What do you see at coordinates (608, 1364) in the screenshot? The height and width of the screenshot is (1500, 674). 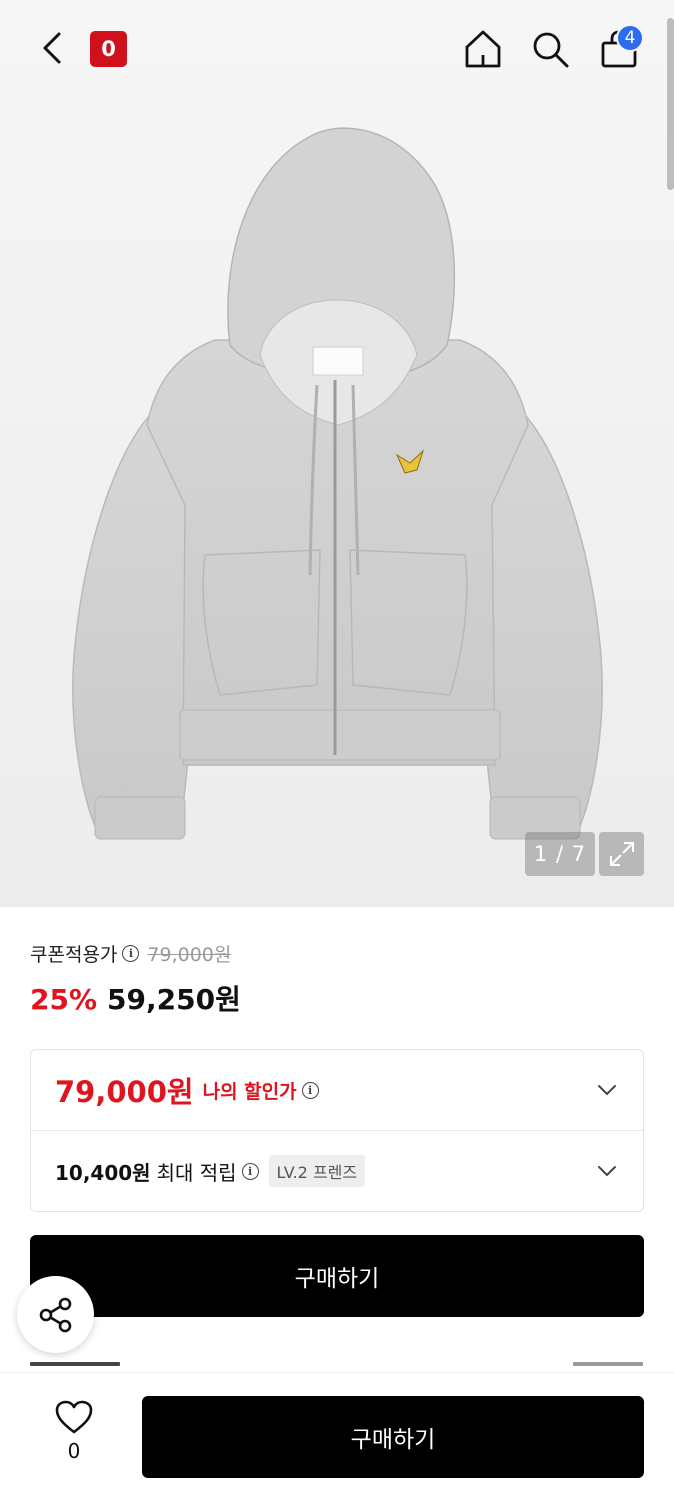 I see `section-link-fragment` at bounding box center [608, 1364].